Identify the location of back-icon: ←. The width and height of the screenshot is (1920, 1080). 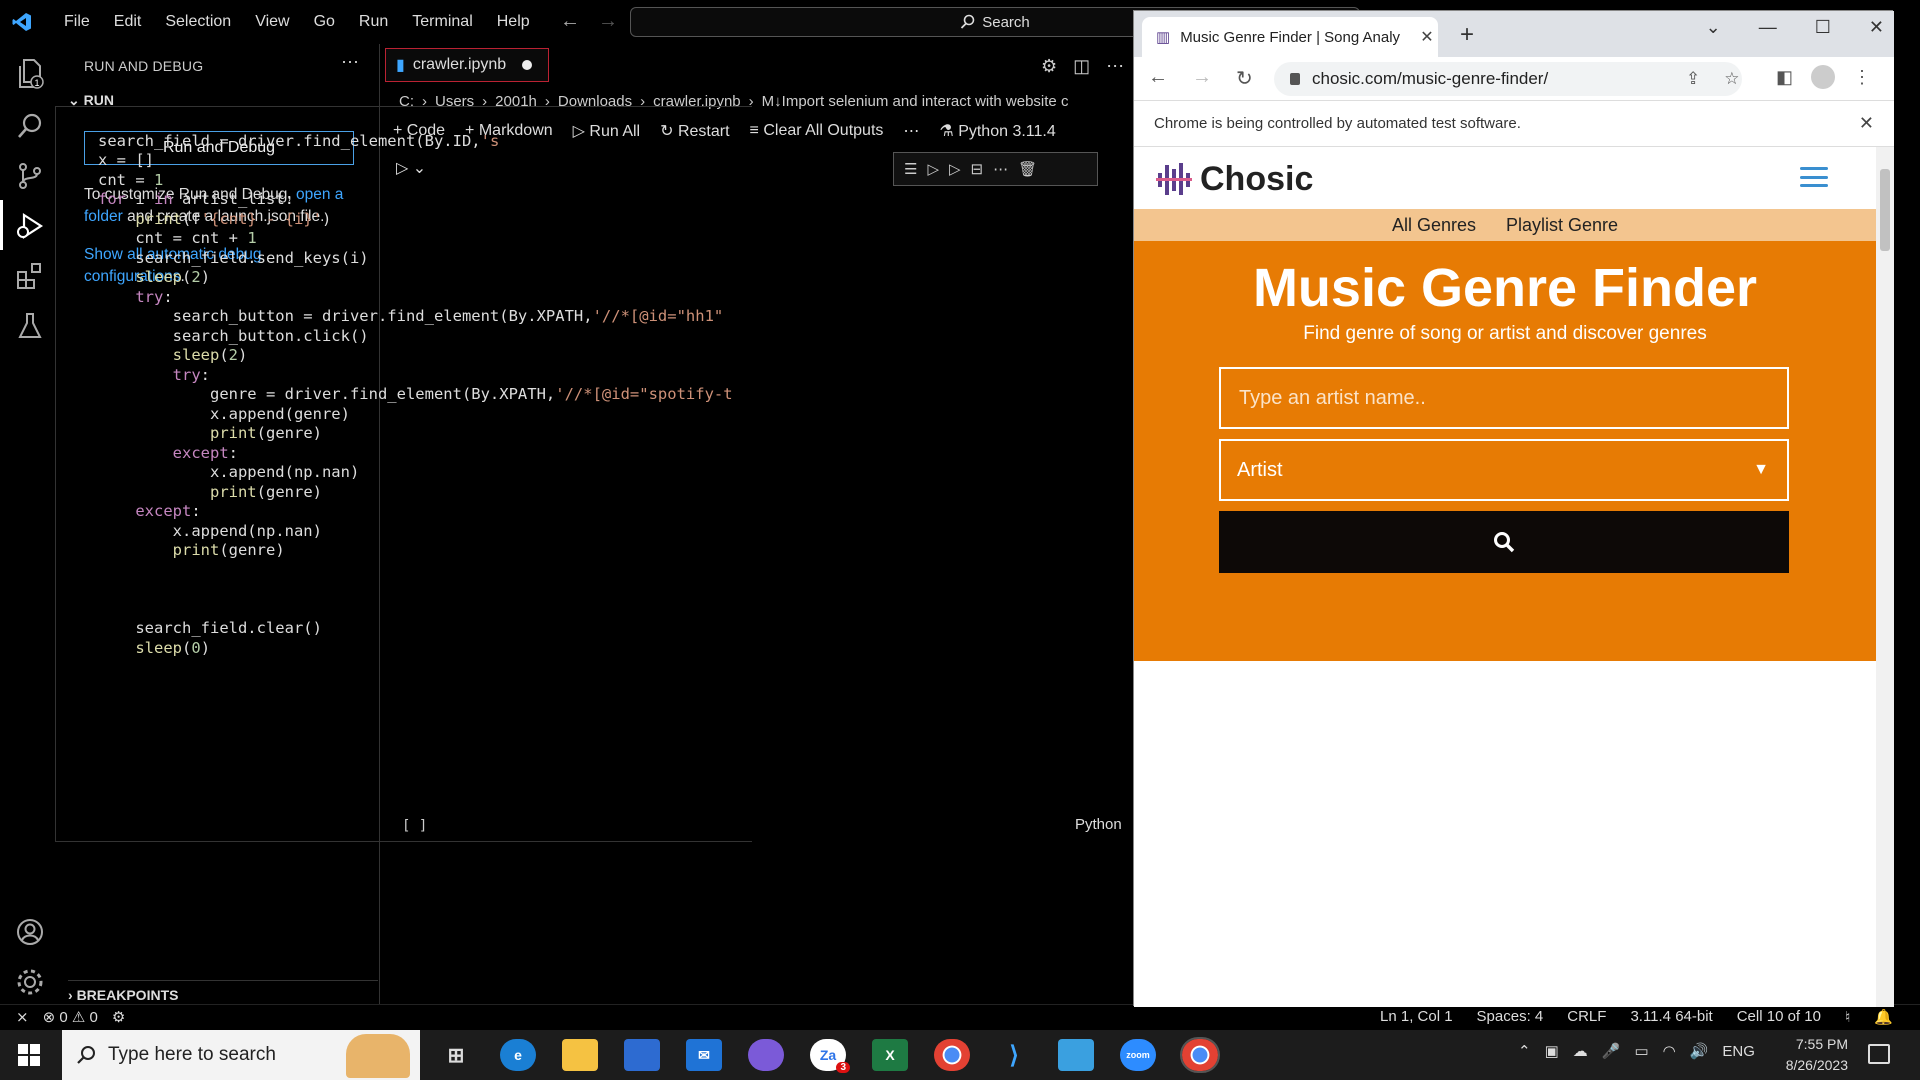
(1158, 78).